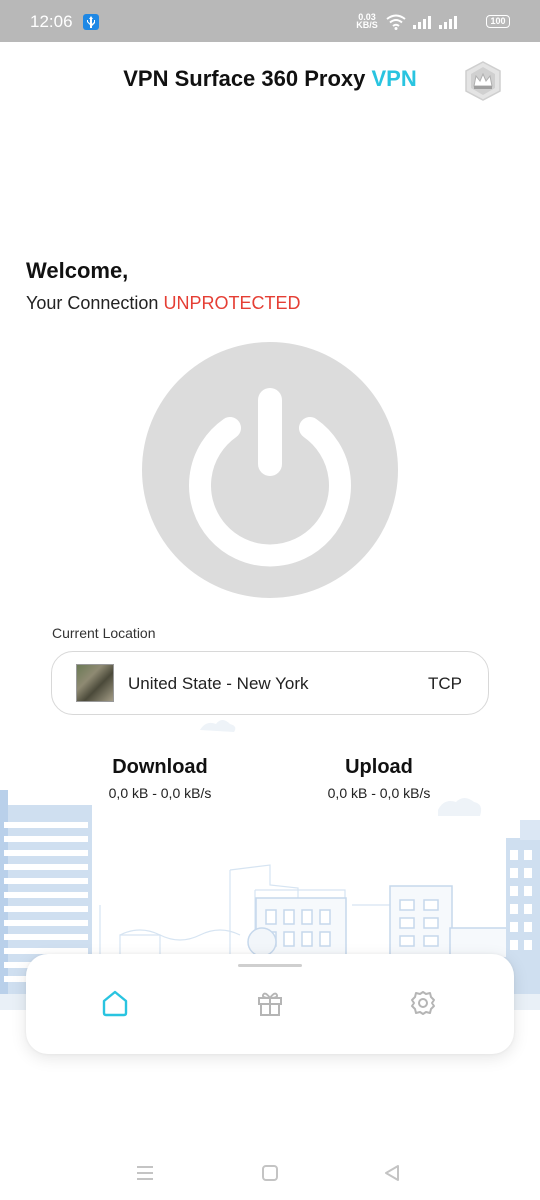  Describe the element at coordinates (104, 633) in the screenshot. I see `current-location-label: Current Location` at that location.